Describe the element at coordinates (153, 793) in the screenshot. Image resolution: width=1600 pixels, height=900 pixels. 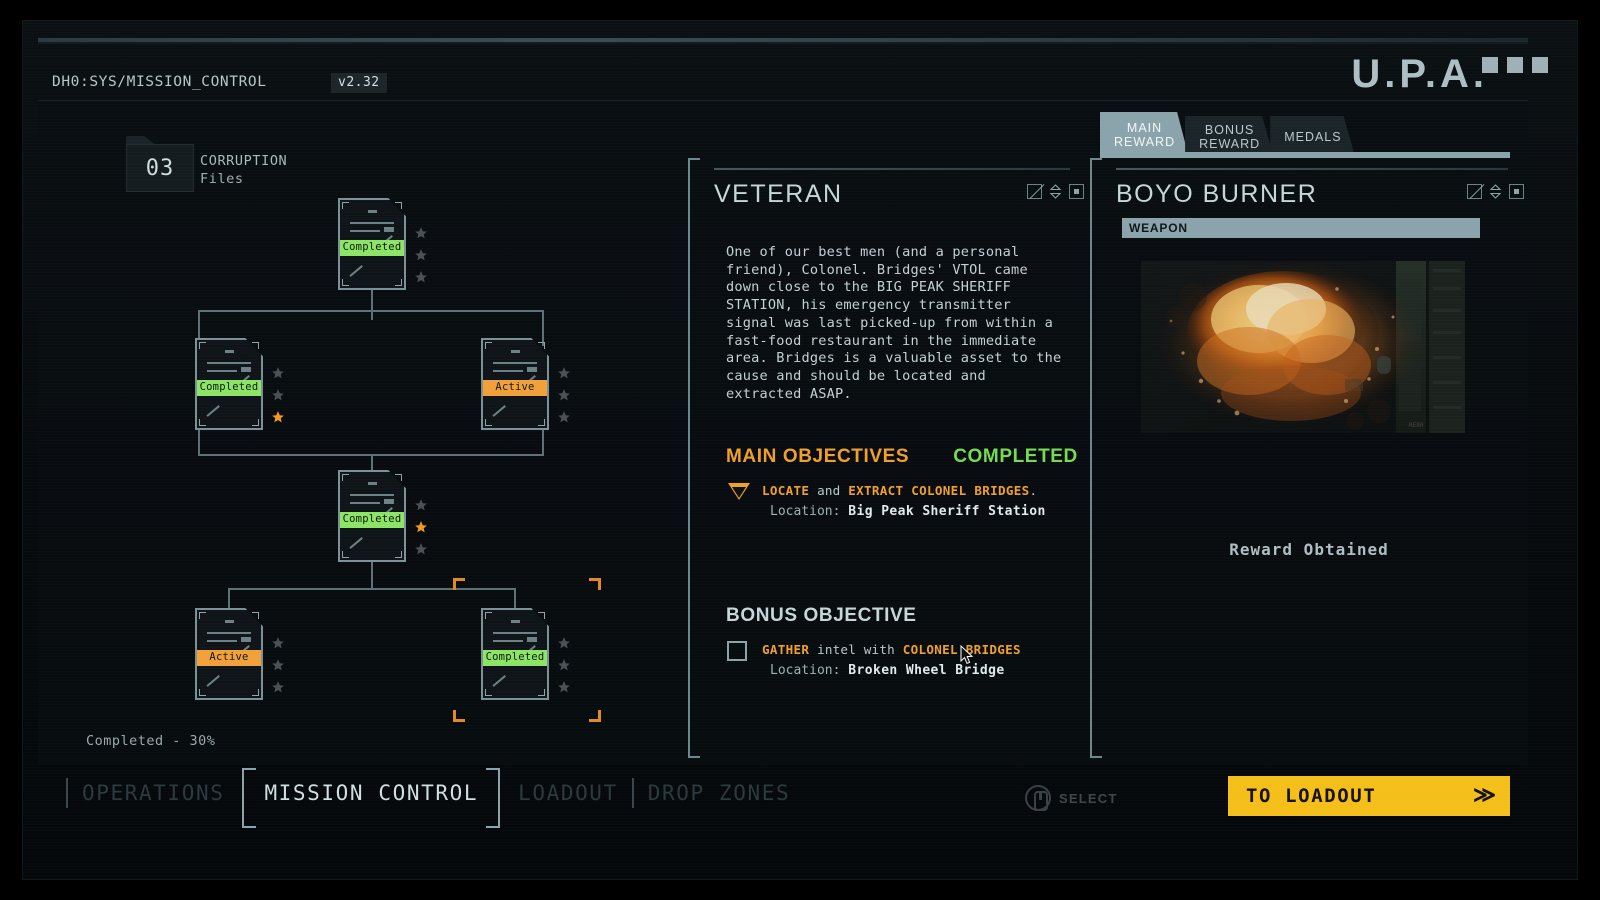
I see `nav-item-operations: OPERATIONS` at that location.